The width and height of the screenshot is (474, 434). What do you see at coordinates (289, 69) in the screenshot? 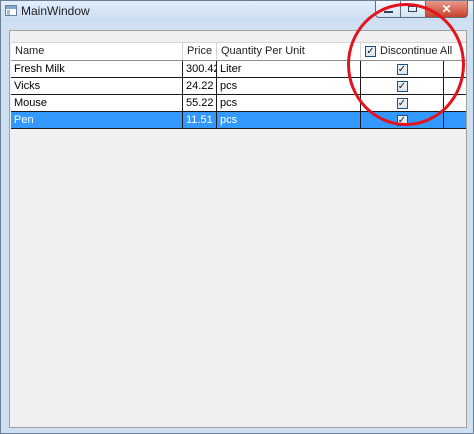
I see `cell-unit: Liter` at bounding box center [289, 69].